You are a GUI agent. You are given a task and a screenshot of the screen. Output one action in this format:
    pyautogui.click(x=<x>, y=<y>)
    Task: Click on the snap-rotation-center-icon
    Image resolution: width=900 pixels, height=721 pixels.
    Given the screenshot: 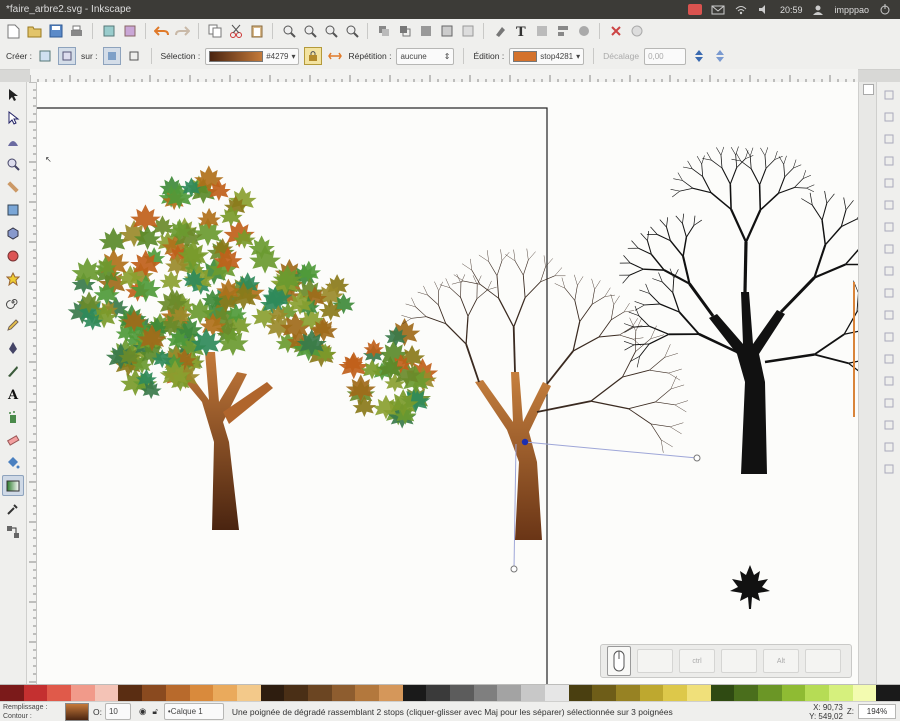 What is the action you would take?
    pyautogui.click(x=889, y=380)
    